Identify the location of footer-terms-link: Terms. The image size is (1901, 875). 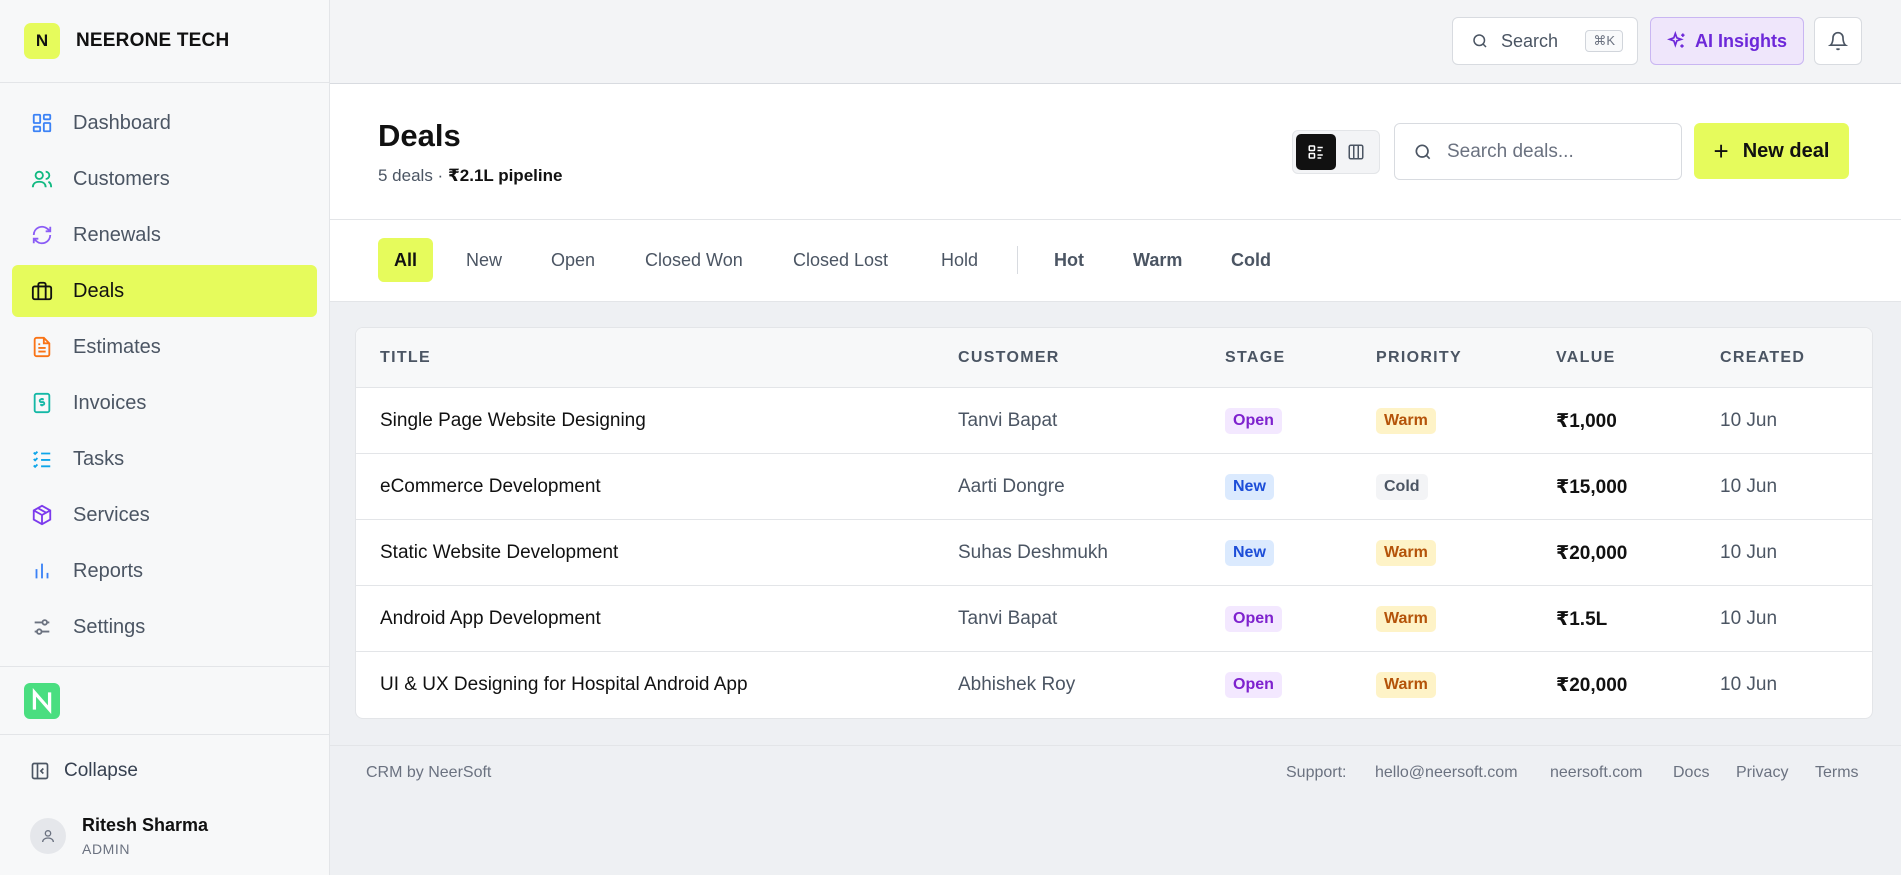
(1837, 773).